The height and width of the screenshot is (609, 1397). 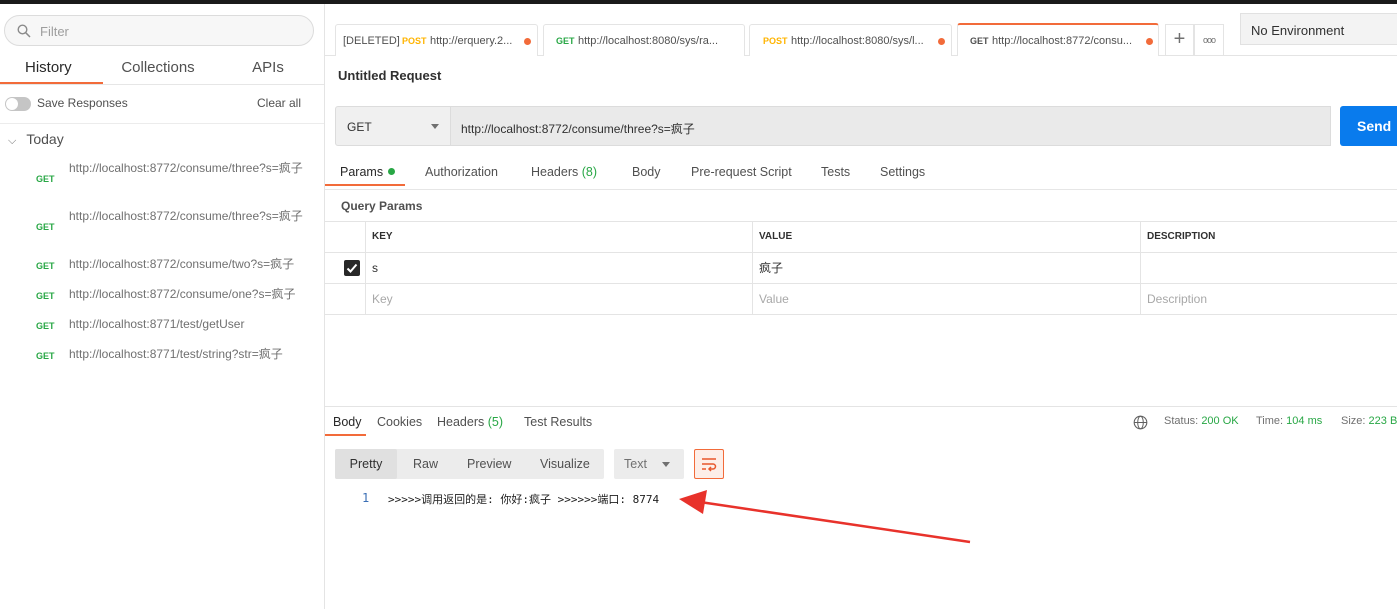 I want to click on tab-params: Params, so click(x=368, y=172).